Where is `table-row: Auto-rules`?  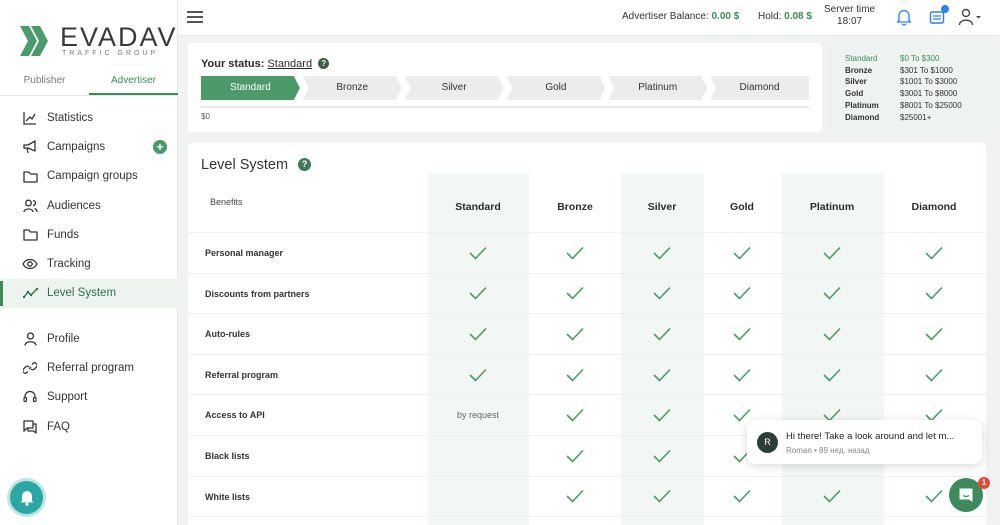 table-row: Auto-rules is located at coordinates (587, 334).